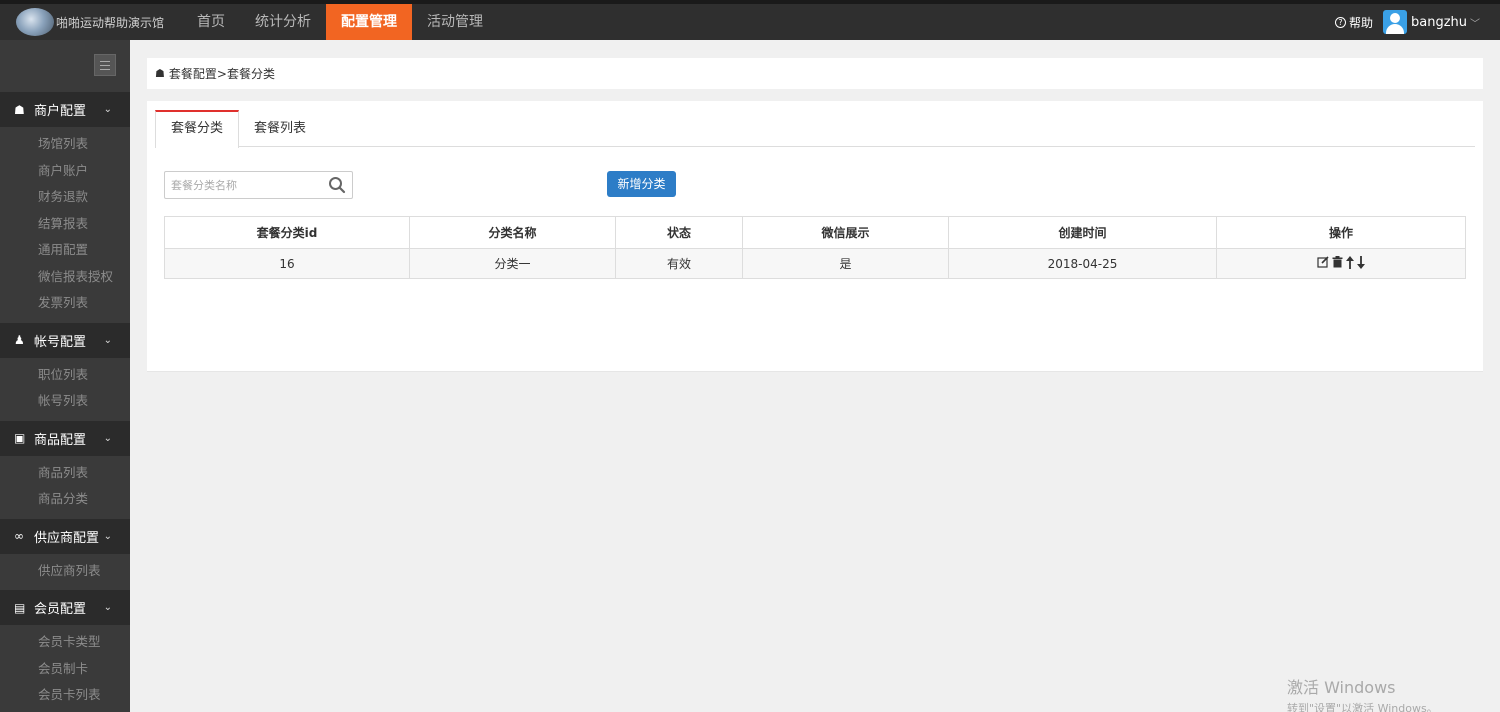 The height and width of the screenshot is (712, 1500). I want to click on cell-status: 有效, so click(679, 263).